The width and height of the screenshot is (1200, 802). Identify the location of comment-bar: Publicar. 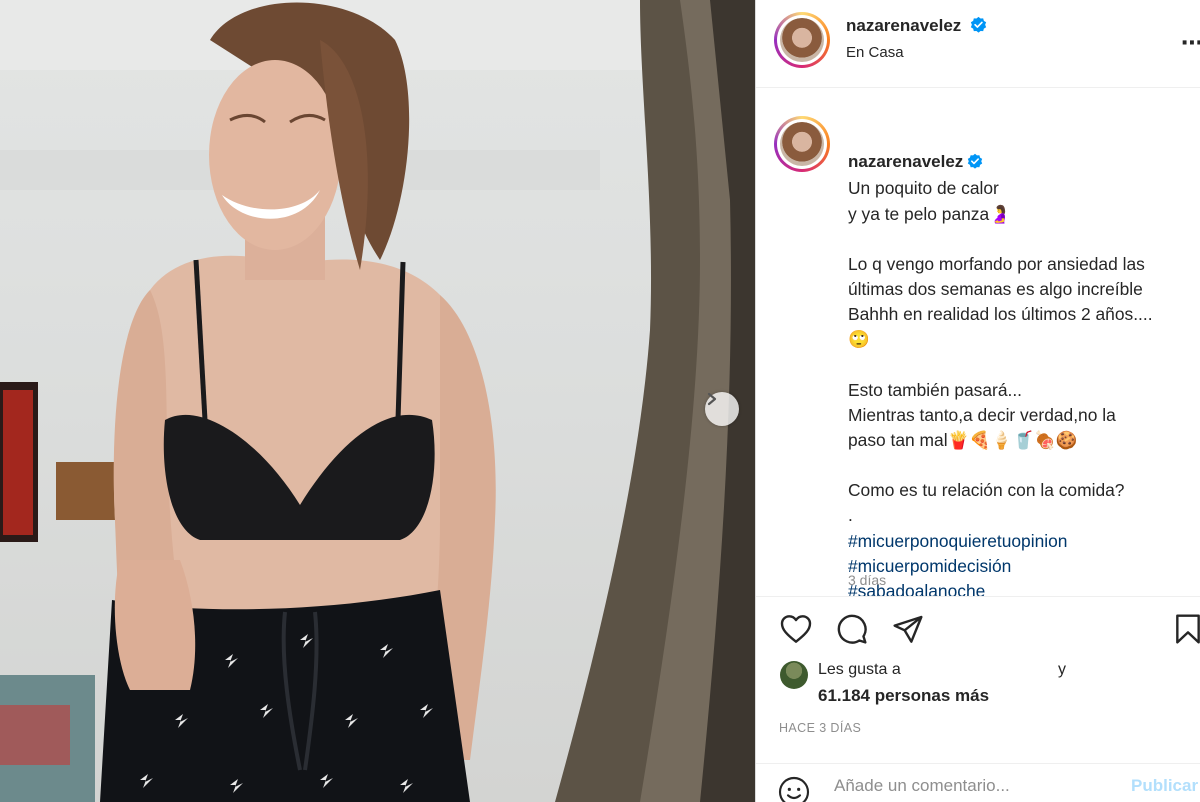
(978, 782).